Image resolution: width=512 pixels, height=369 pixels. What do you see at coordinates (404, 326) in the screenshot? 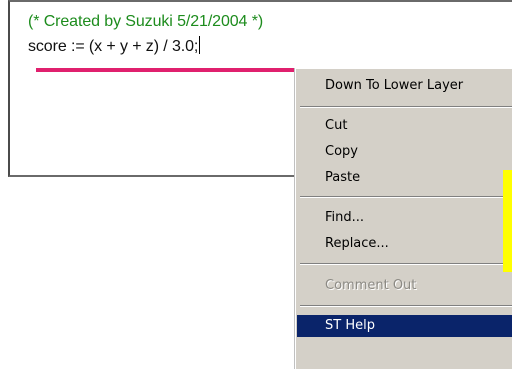
I see `menu-item-st-help: ST Help` at bounding box center [404, 326].